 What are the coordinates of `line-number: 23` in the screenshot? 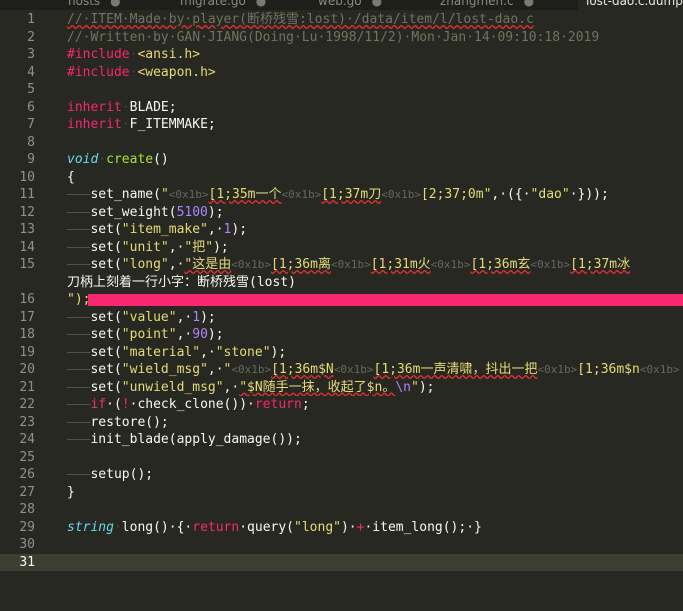 It's located at (27, 422).